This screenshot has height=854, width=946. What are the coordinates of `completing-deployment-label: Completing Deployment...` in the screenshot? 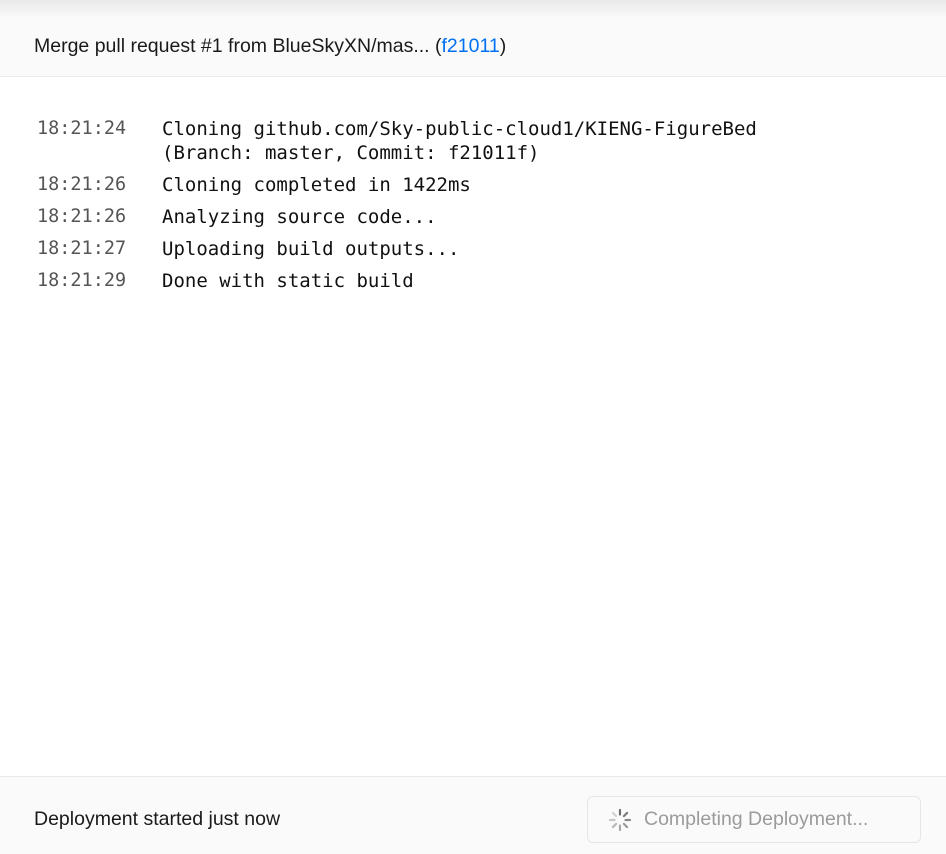 It's located at (756, 819).